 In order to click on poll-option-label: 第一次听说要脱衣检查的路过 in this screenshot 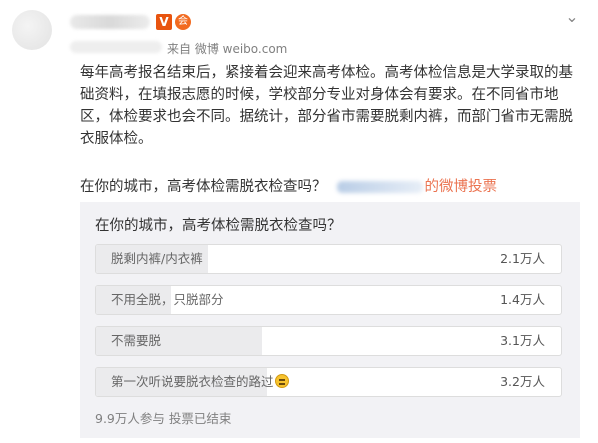, I will do `click(200, 382)`.